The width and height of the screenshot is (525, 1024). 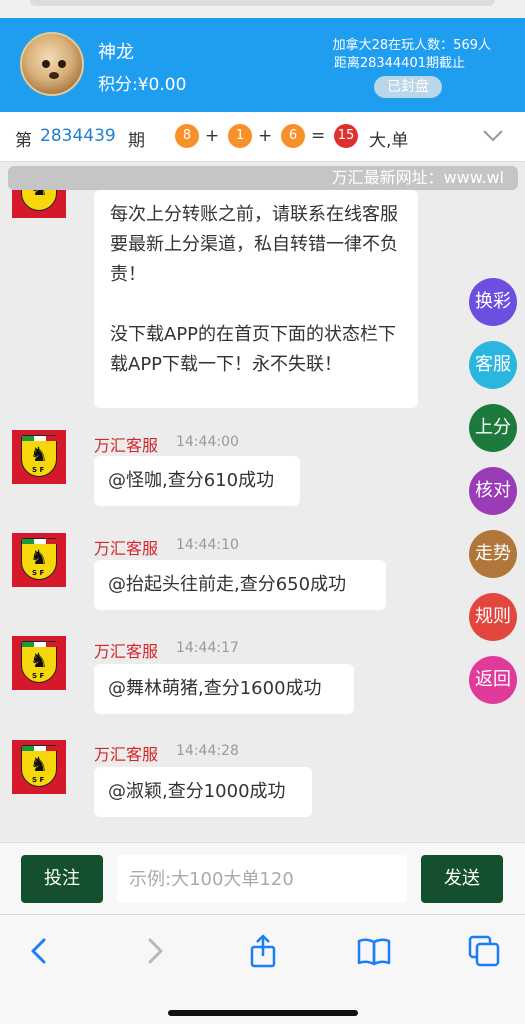 I want to click on back-icon, so click(x=40, y=951).